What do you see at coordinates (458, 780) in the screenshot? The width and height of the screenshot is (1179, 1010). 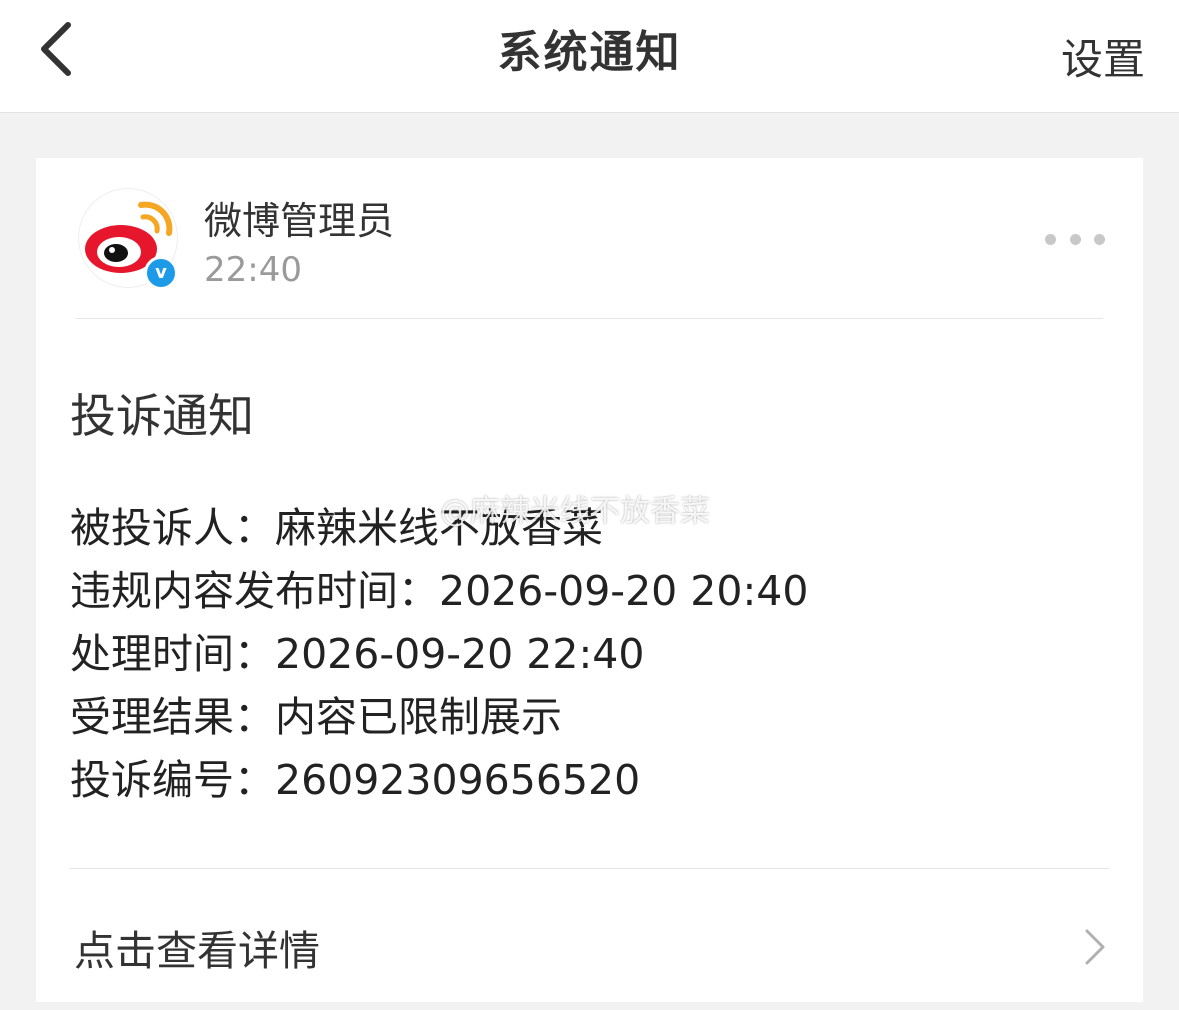 I see `detail-value: 26092309656520` at bounding box center [458, 780].